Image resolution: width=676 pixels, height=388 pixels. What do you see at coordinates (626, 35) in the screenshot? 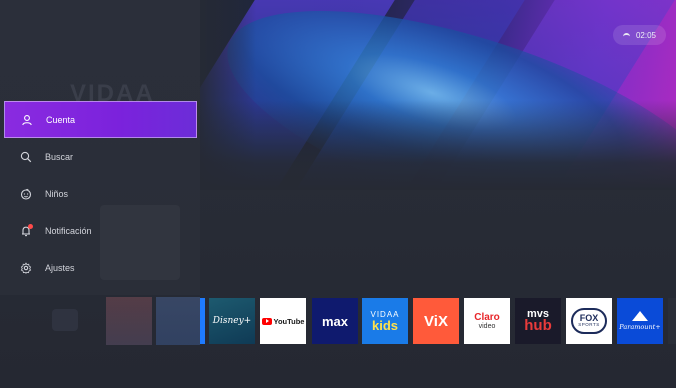
I see `wifi-icon` at bounding box center [626, 35].